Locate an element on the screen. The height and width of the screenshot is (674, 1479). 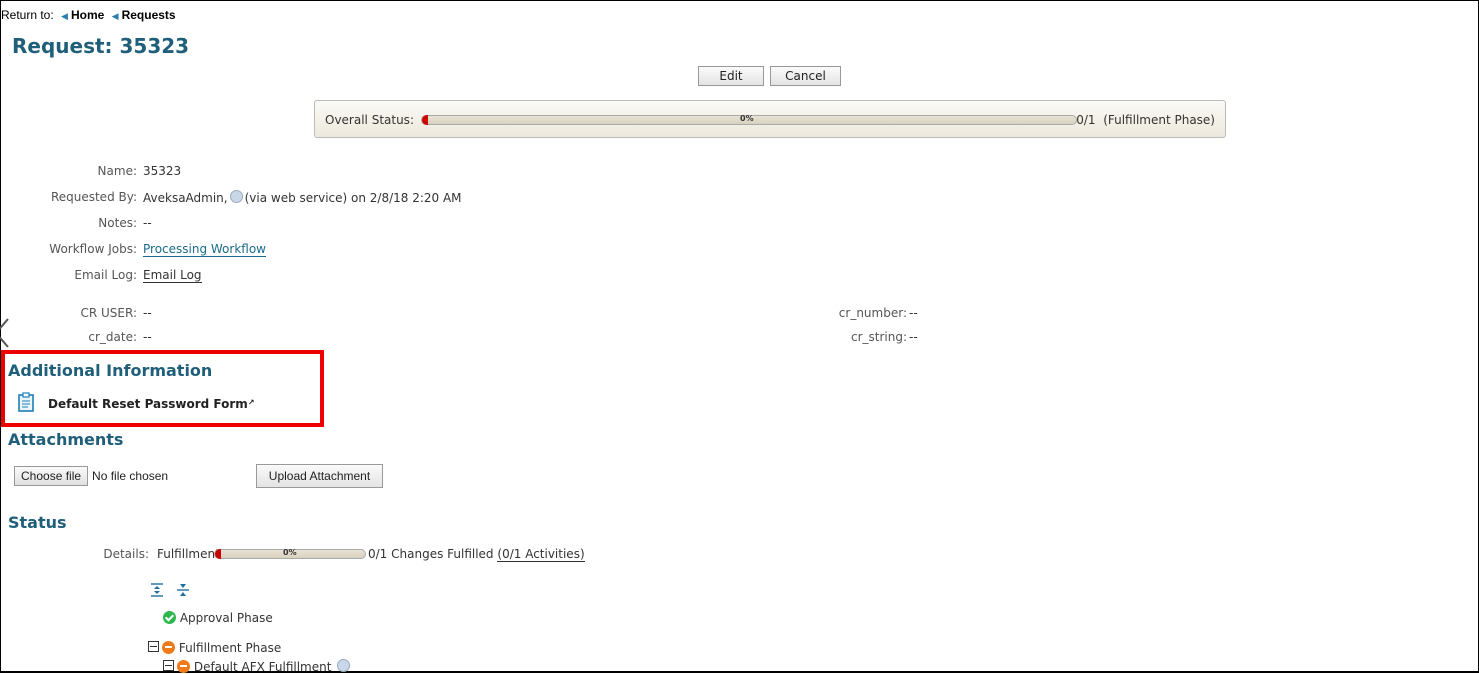
cr-date-value: -- is located at coordinates (147, 337).